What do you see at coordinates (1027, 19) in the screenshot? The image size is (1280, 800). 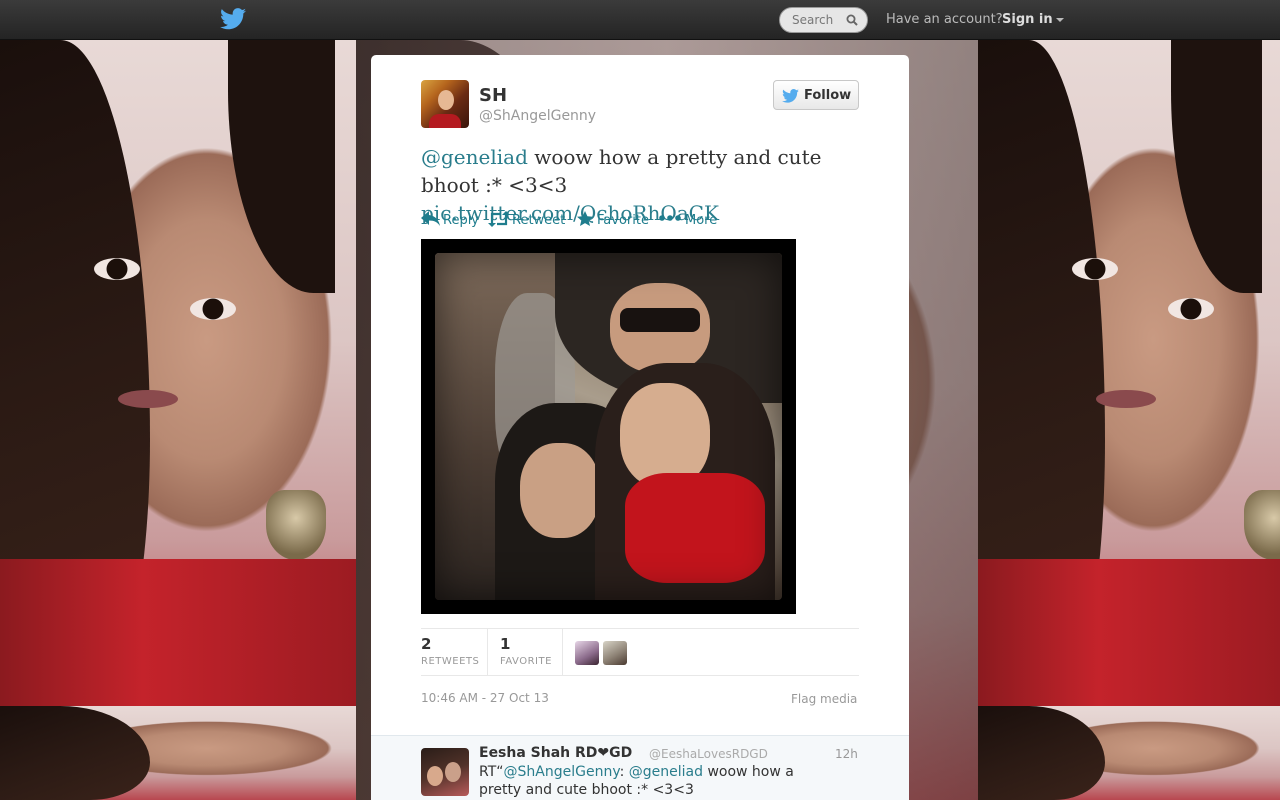 I see `sign-in-label: Sign in` at bounding box center [1027, 19].